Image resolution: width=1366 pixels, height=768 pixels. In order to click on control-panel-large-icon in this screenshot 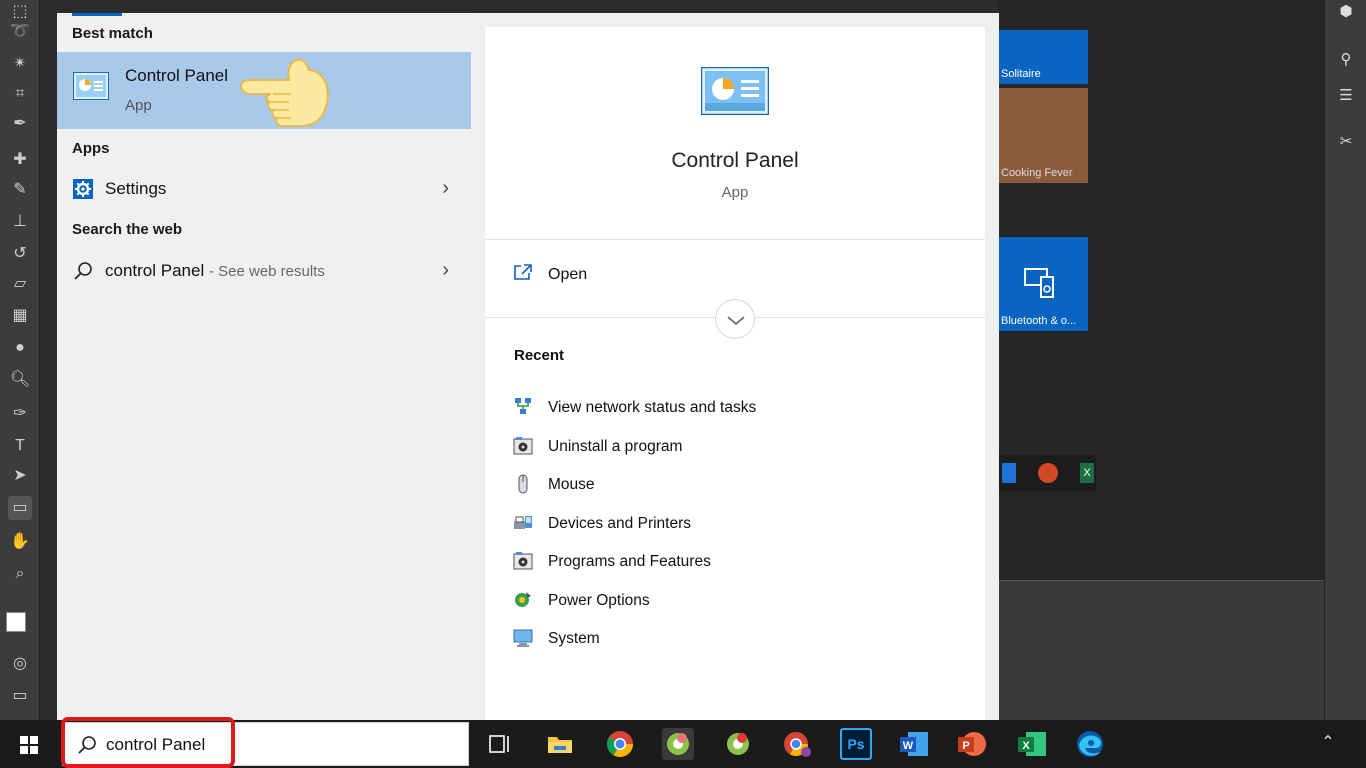, I will do `click(735, 91)`.